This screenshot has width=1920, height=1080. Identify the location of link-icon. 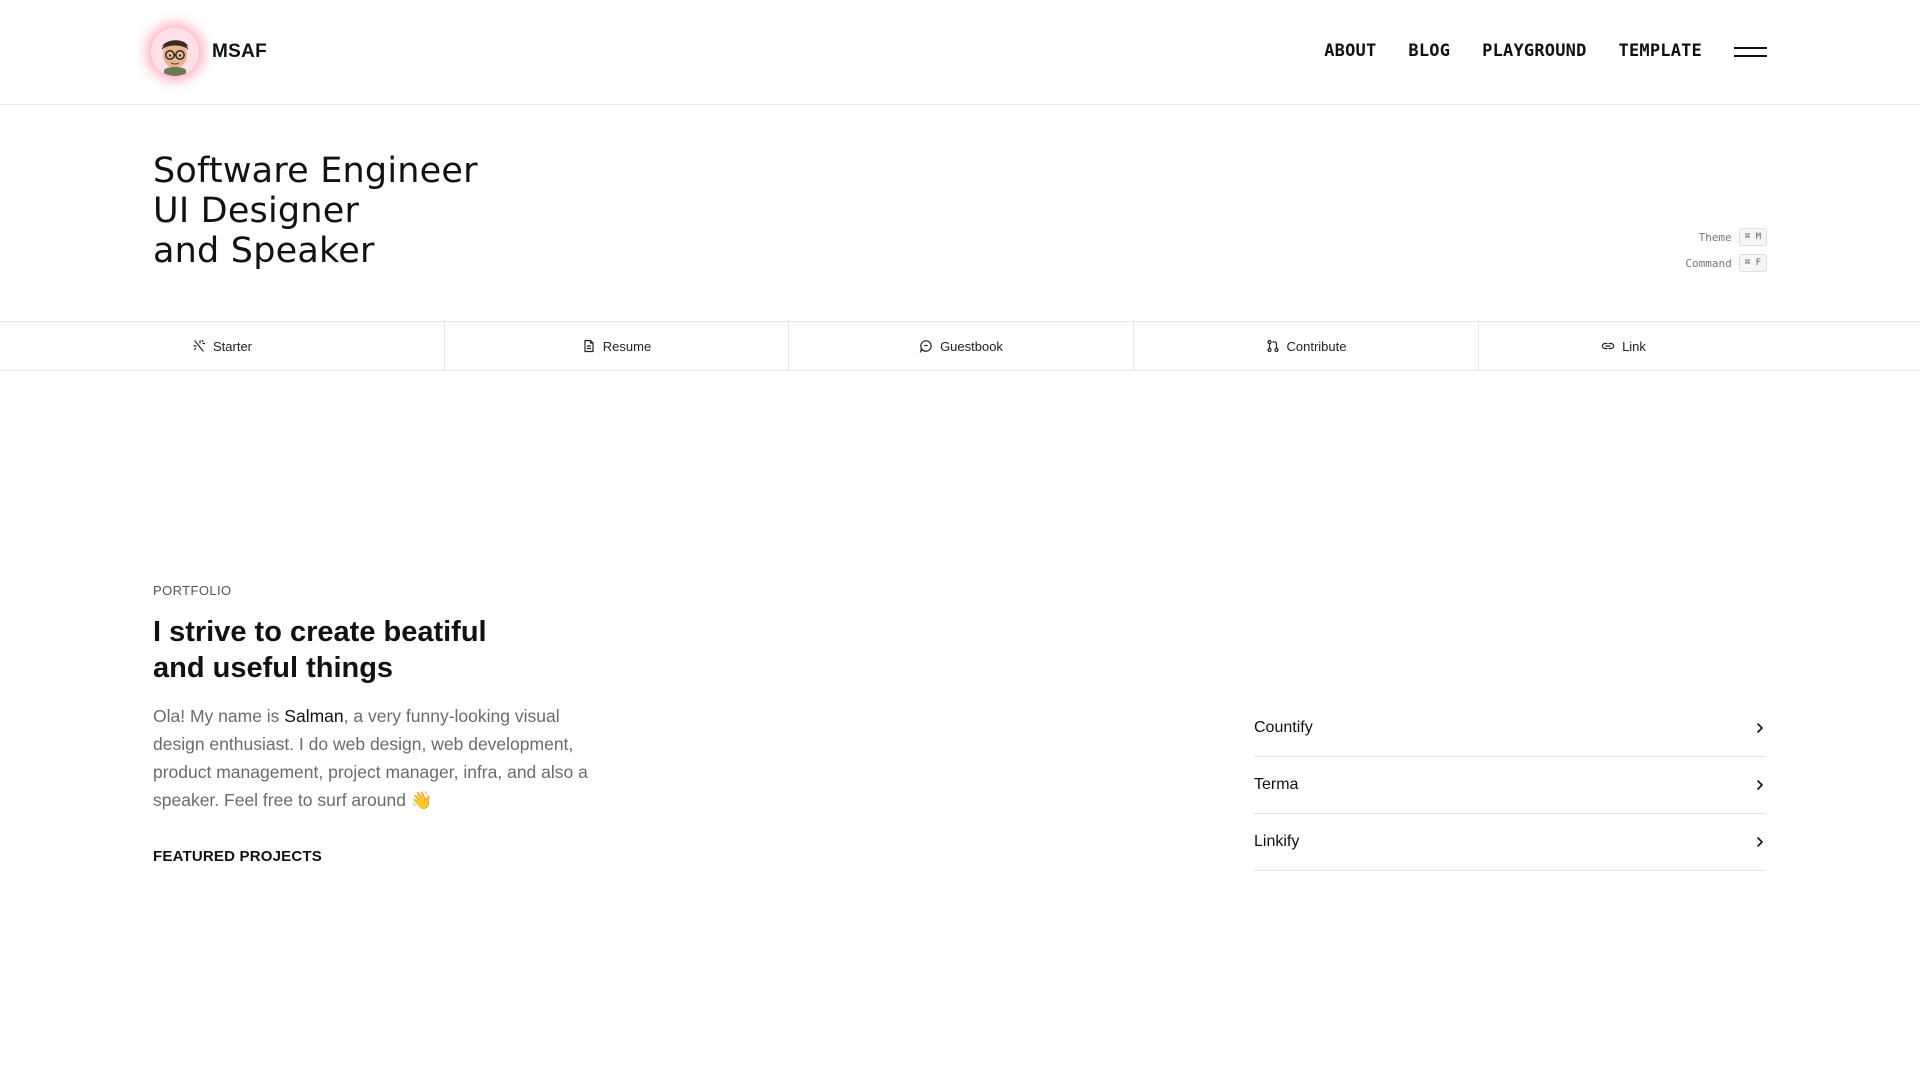
(1608, 346).